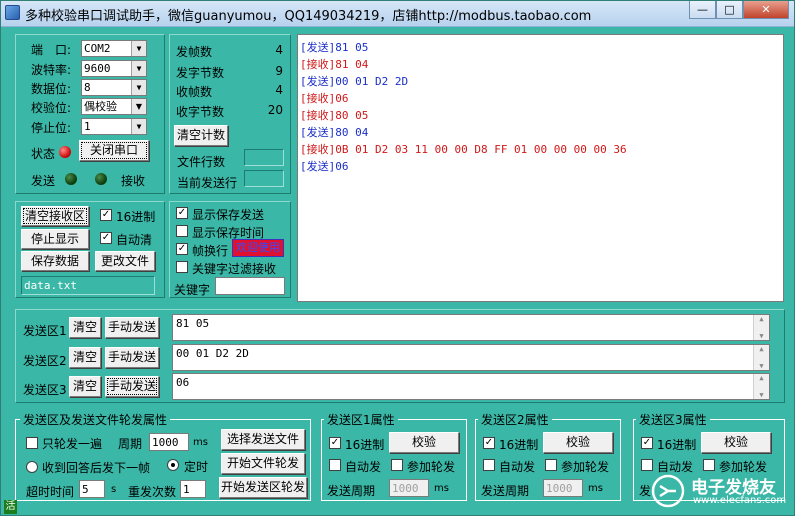 Image resolution: width=795 pixels, height=516 pixels. Describe the element at coordinates (318, 149) in the screenshot. I see `recv-line-tag: [接收]` at that location.